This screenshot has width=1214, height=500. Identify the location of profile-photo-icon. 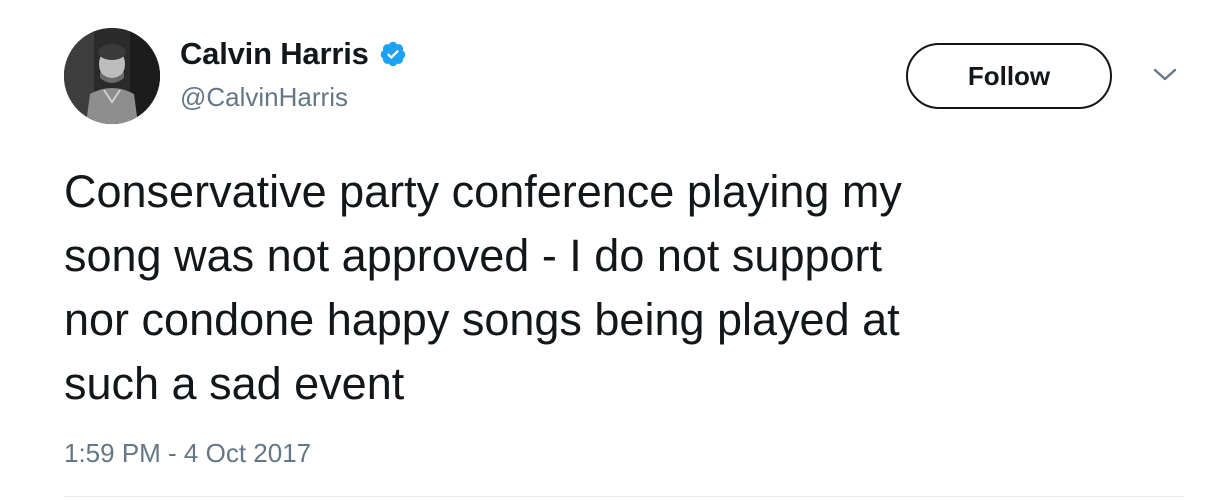
(112, 76).